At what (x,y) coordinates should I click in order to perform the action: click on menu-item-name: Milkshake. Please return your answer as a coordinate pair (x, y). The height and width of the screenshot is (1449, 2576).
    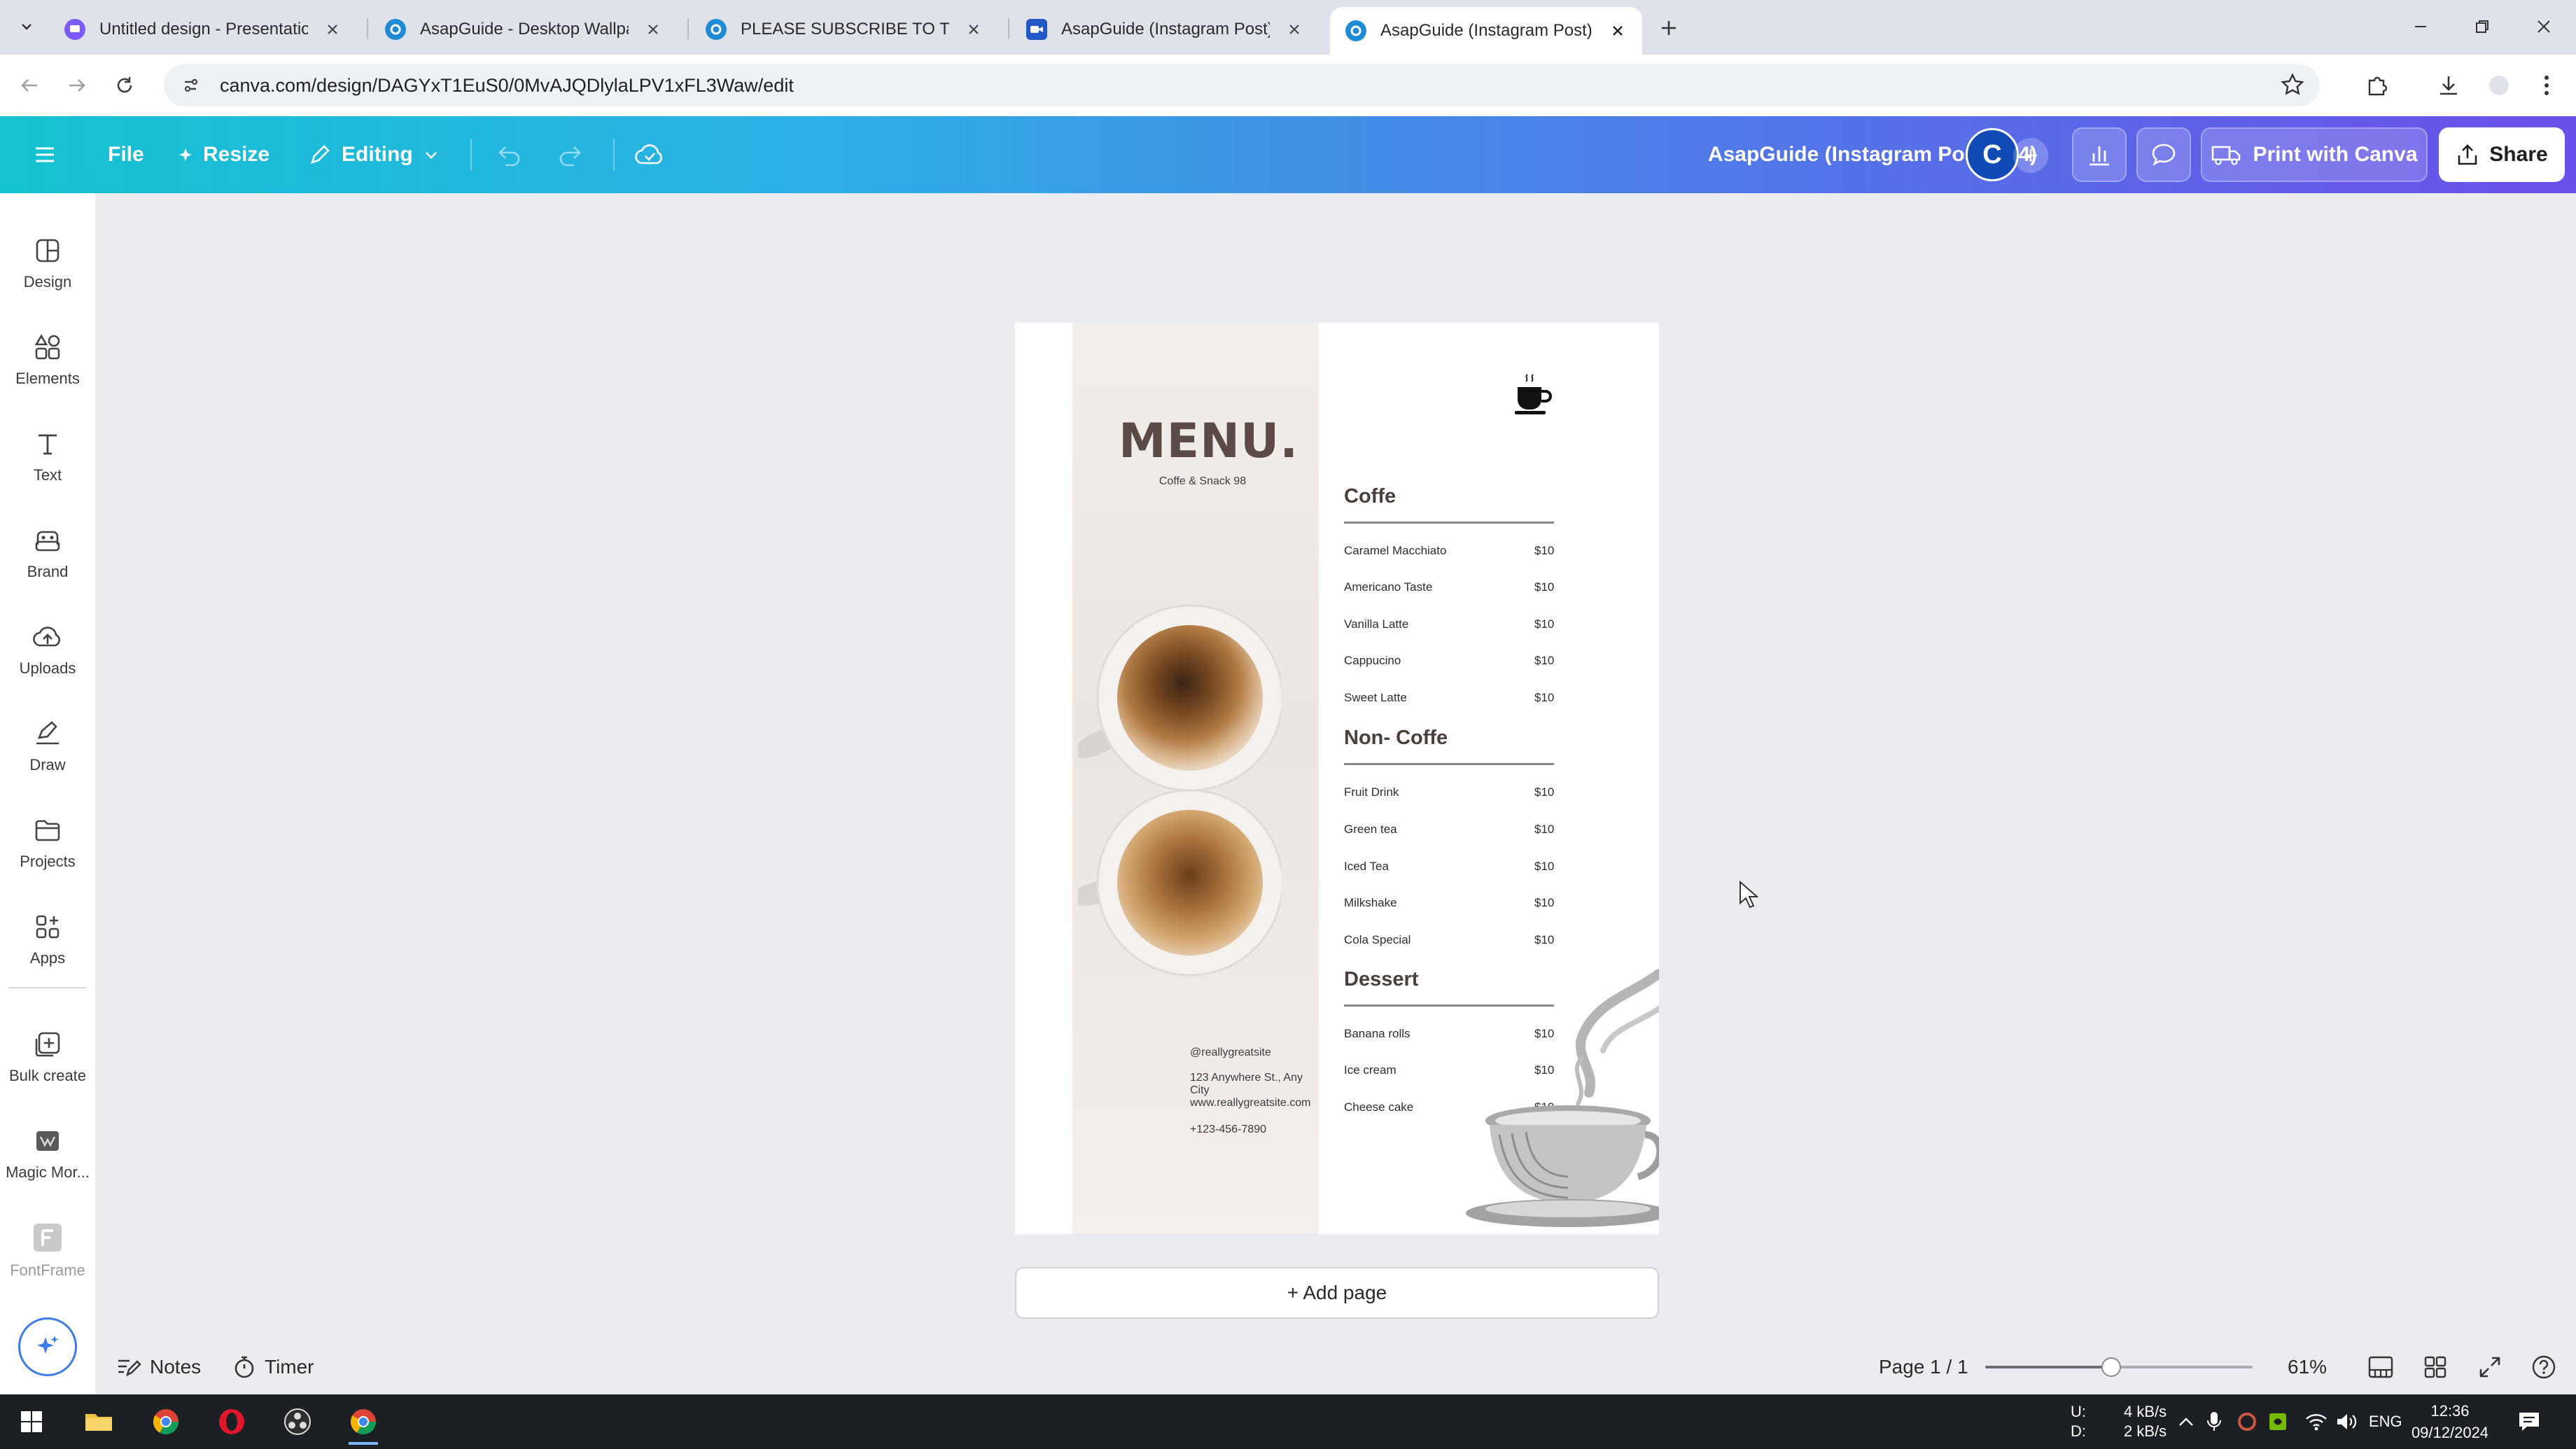
    Looking at the image, I should click on (1370, 903).